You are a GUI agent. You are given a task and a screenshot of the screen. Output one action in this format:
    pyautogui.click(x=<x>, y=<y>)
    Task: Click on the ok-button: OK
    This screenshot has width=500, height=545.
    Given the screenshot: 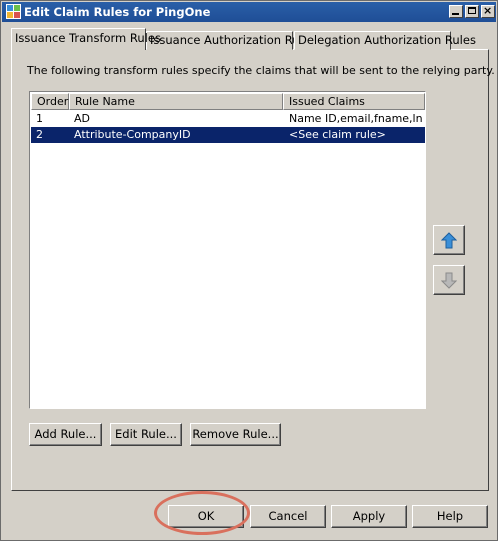 What is the action you would take?
    pyautogui.click(x=206, y=516)
    